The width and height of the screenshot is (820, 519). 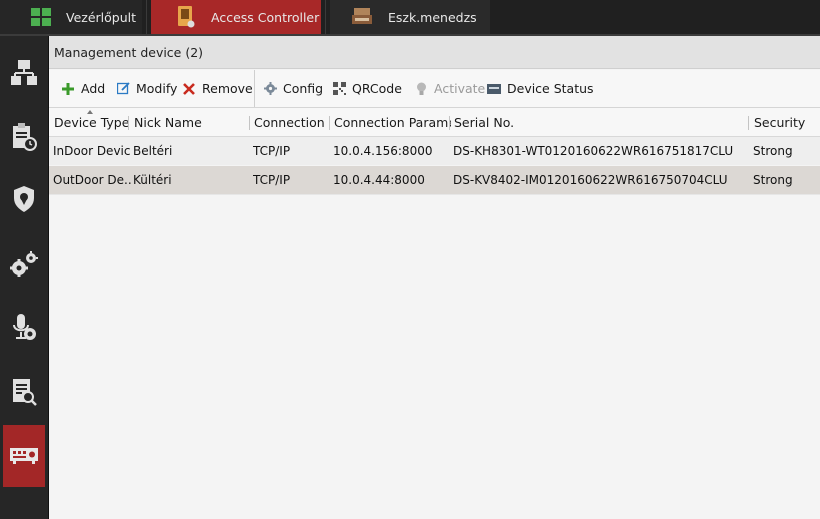 What do you see at coordinates (432, 17) in the screenshot?
I see `tab-device-management-label: Eszk.menedzs` at bounding box center [432, 17].